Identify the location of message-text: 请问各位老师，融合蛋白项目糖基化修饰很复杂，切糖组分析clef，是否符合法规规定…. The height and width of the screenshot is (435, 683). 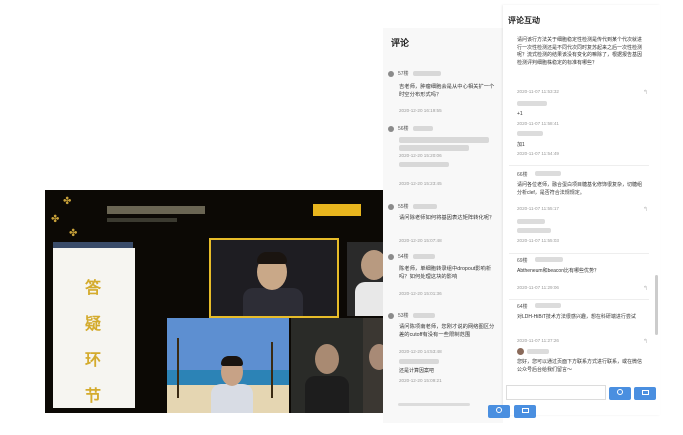
(580, 189).